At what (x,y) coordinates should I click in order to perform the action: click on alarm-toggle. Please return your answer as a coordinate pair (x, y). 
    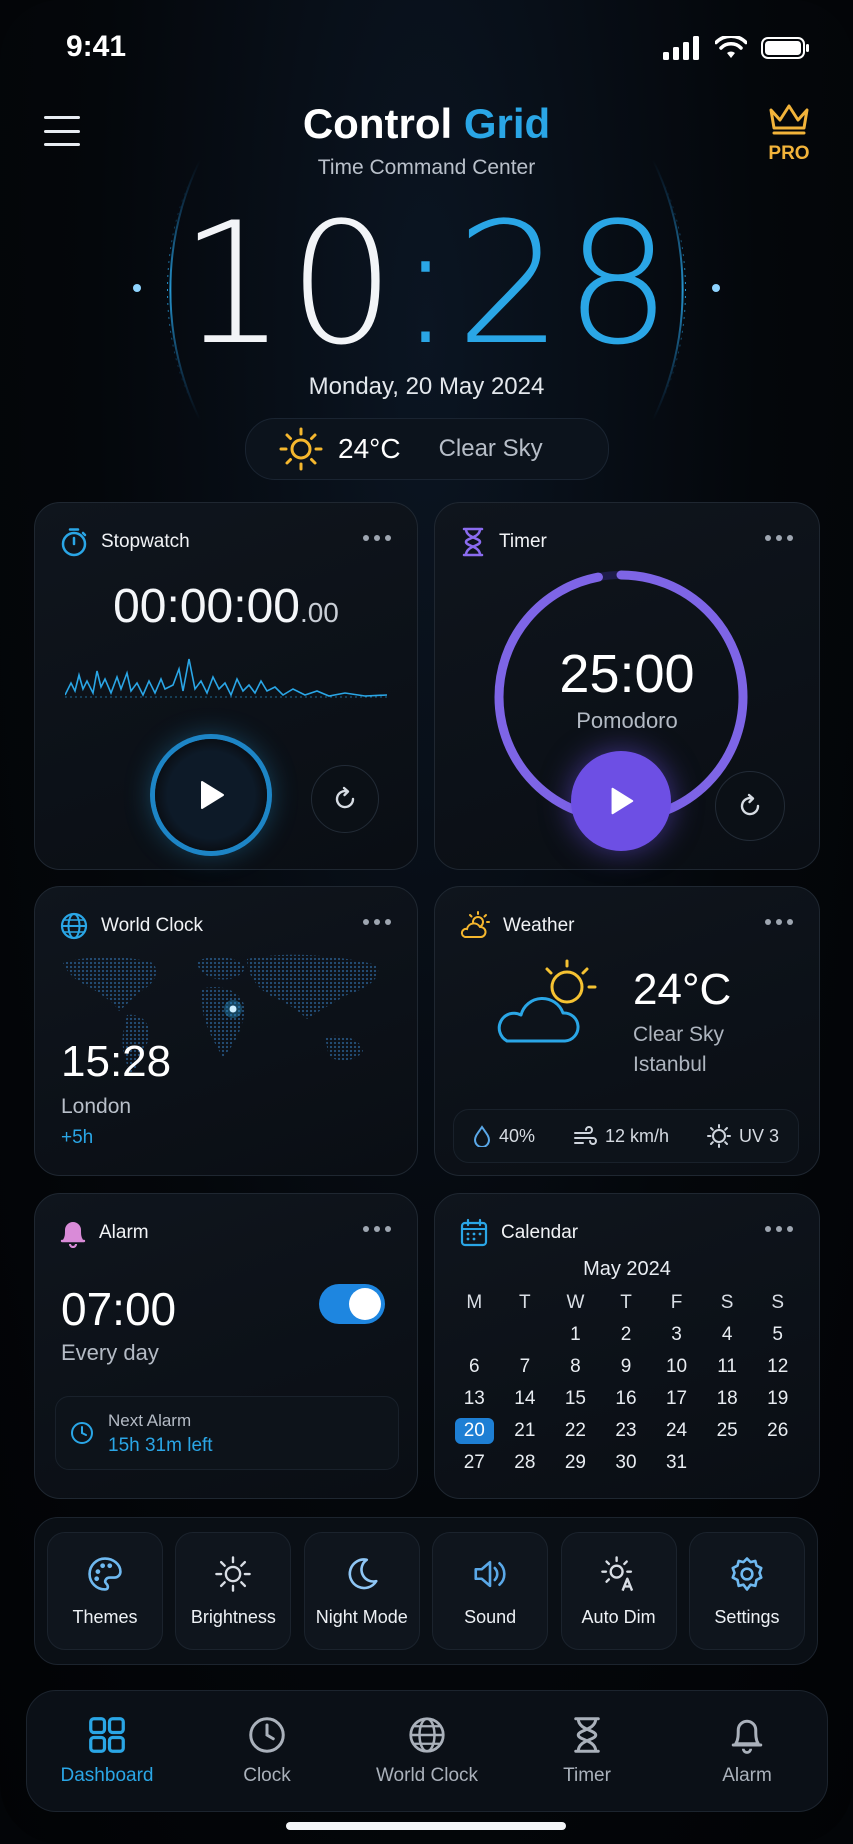
    Looking at the image, I should click on (352, 1304).